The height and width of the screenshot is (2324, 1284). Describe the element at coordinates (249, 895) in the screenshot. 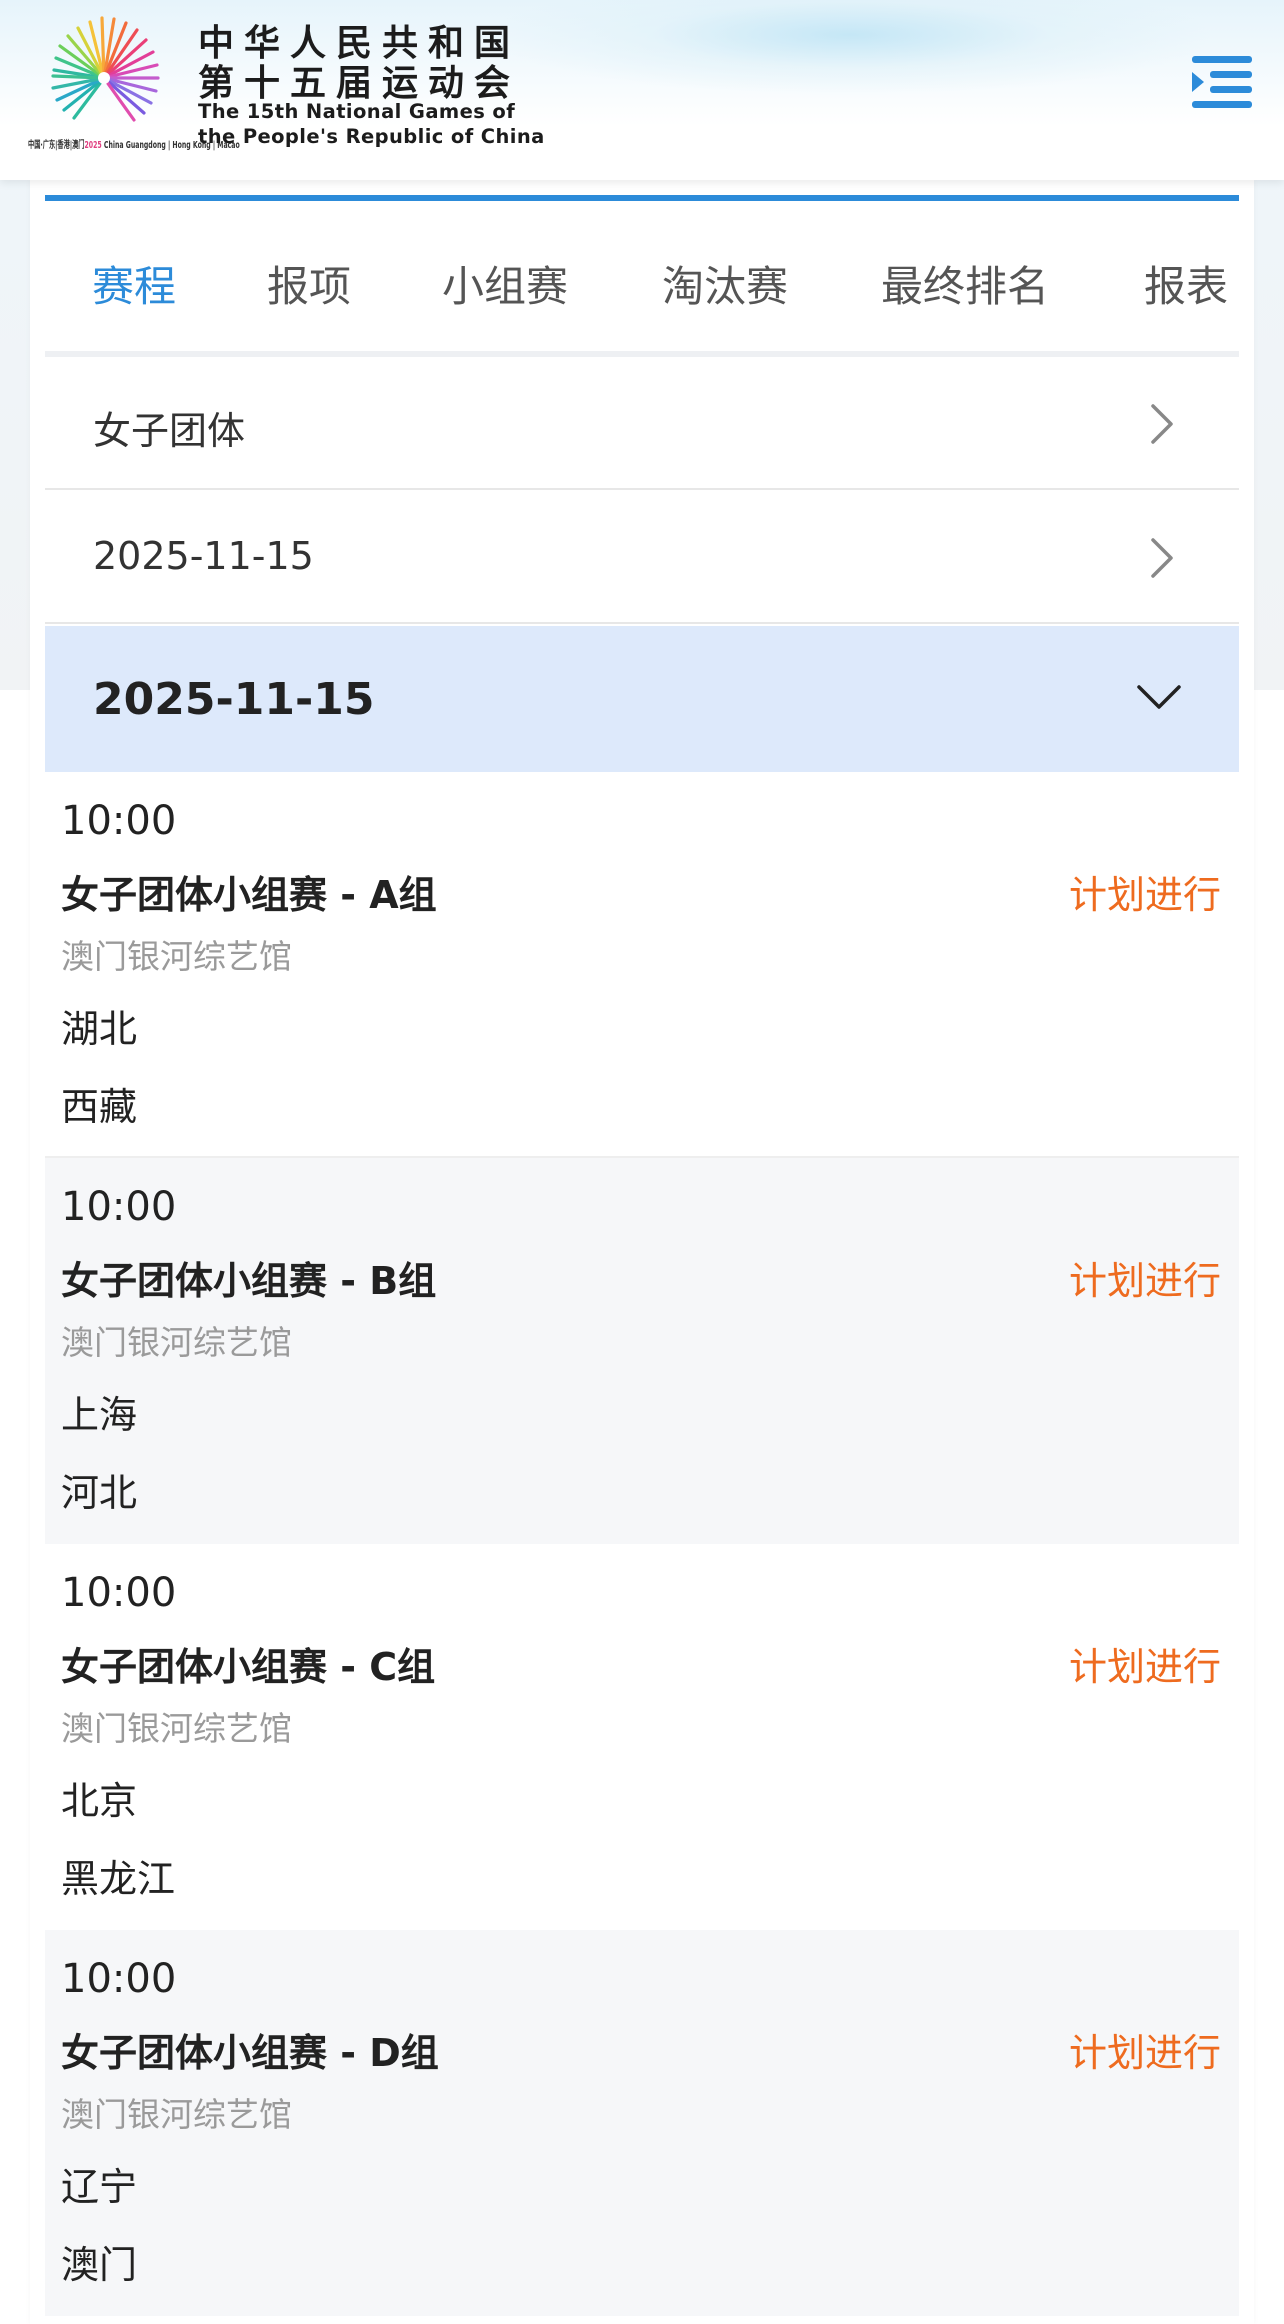

I see `match-name: 女子团体小组赛 - A组` at that location.